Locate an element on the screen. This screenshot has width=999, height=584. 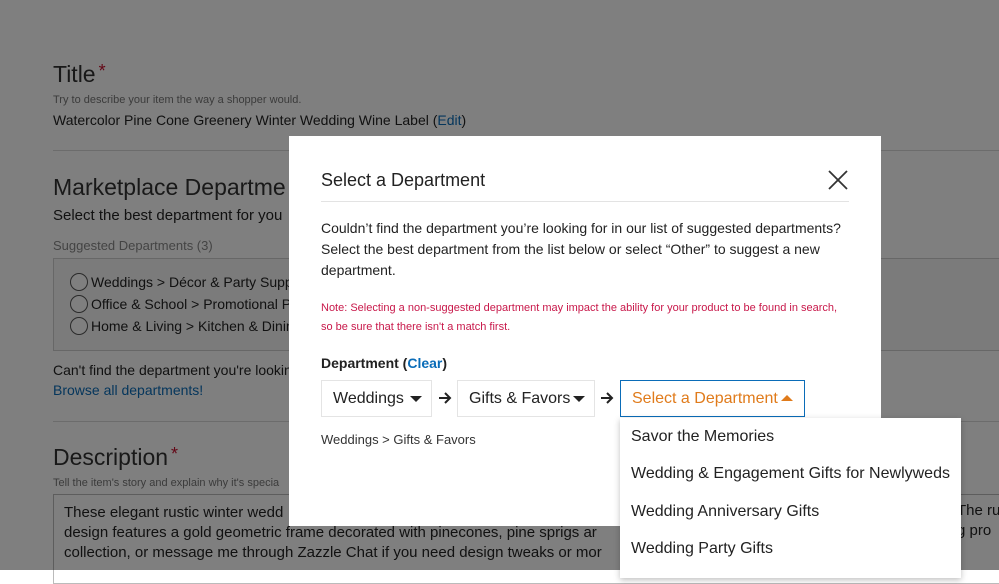
modal-divider is located at coordinates (585, 201).